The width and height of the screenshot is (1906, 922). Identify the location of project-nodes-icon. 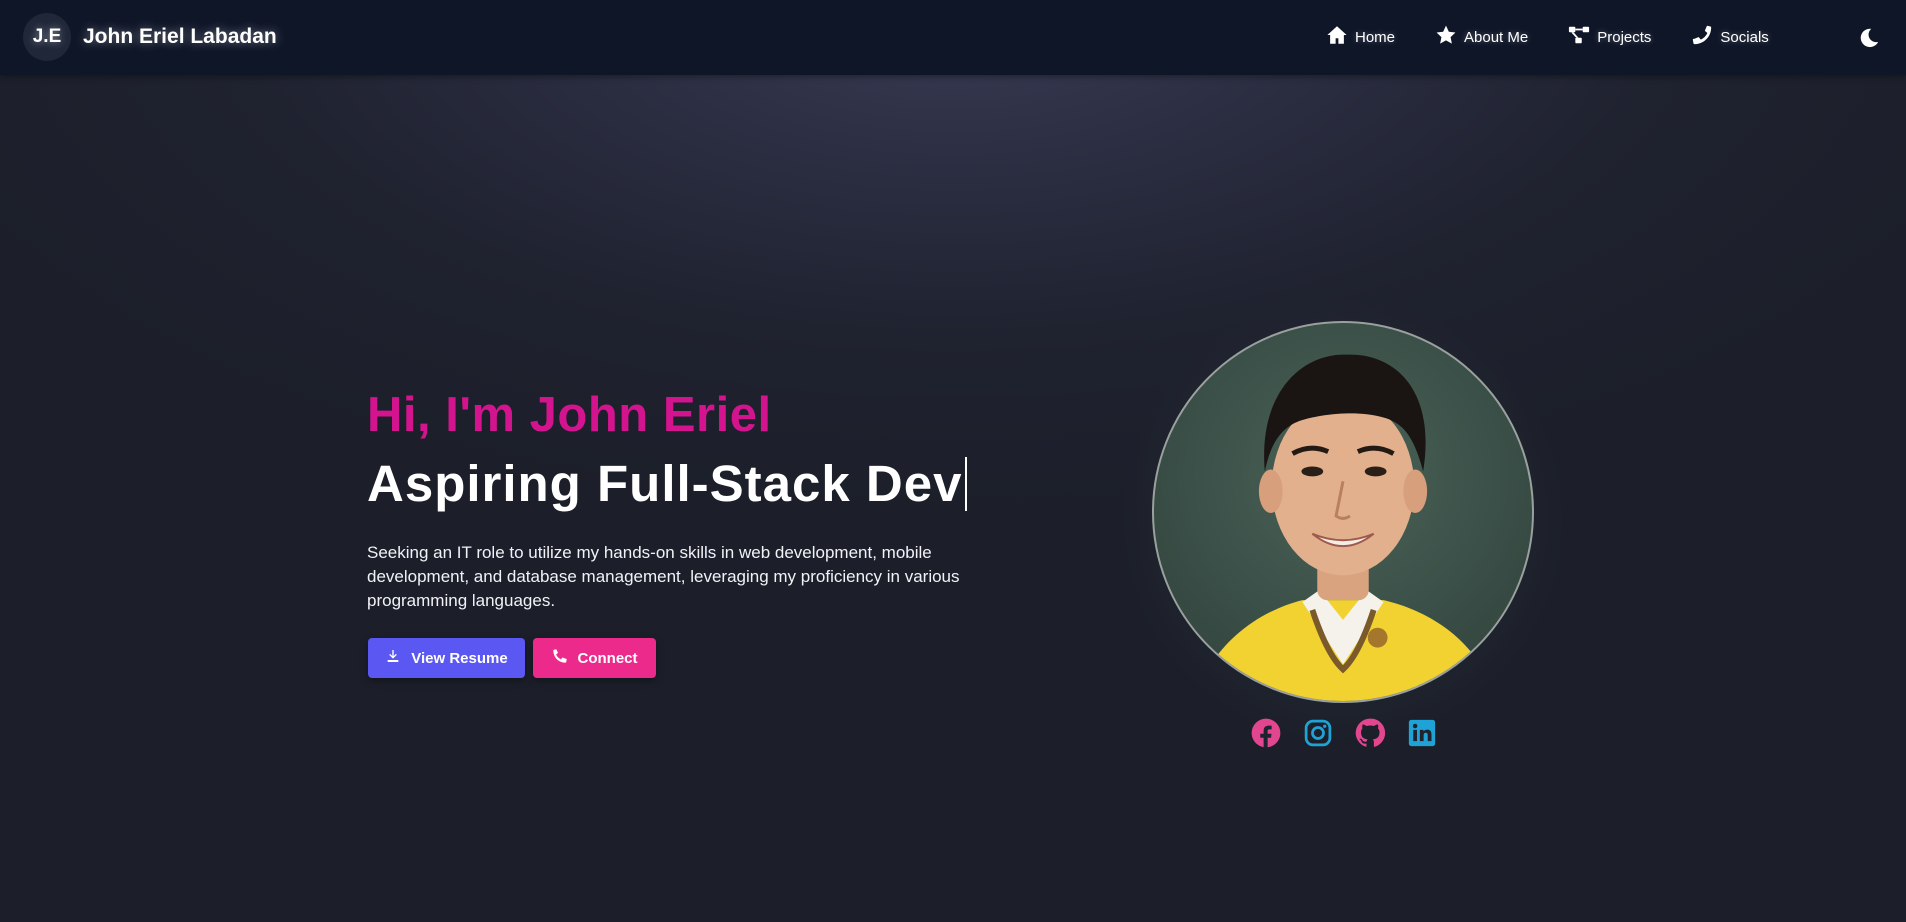
(1579, 37).